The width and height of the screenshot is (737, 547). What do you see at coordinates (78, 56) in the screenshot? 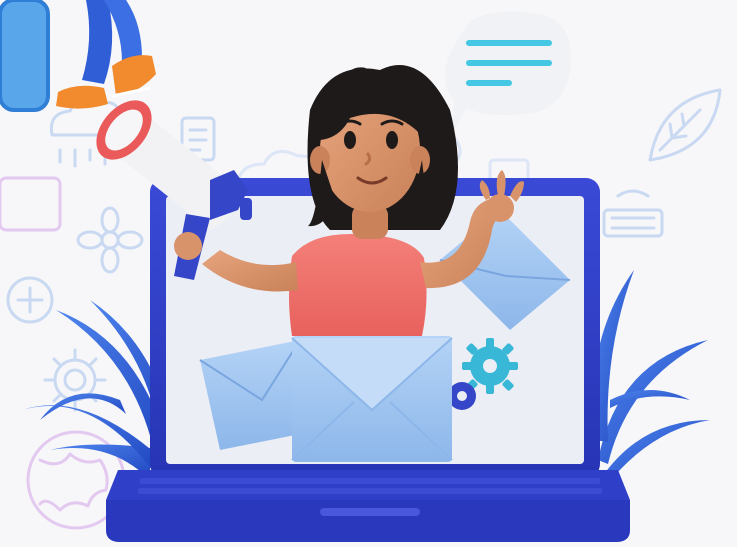
I see `walking-figure-legs` at bounding box center [78, 56].